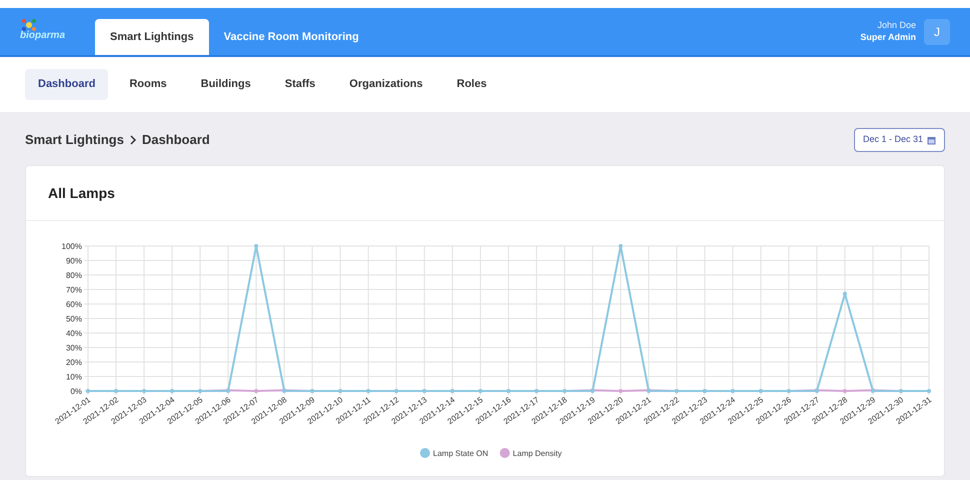 The width and height of the screenshot is (970, 484). Describe the element at coordinates (43, 36) in the screenshot. I see `logo-text: bioparma` at that location.